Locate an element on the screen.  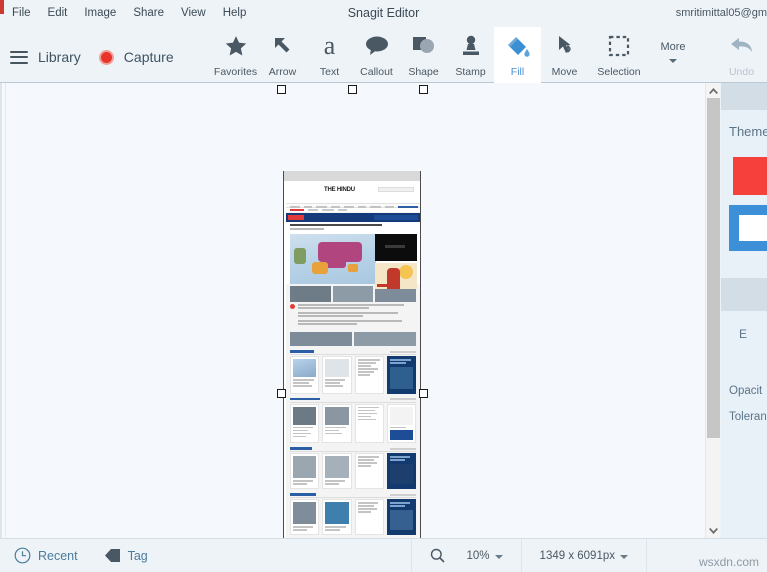
panel-divider-band is located at coordinates (744, 294).